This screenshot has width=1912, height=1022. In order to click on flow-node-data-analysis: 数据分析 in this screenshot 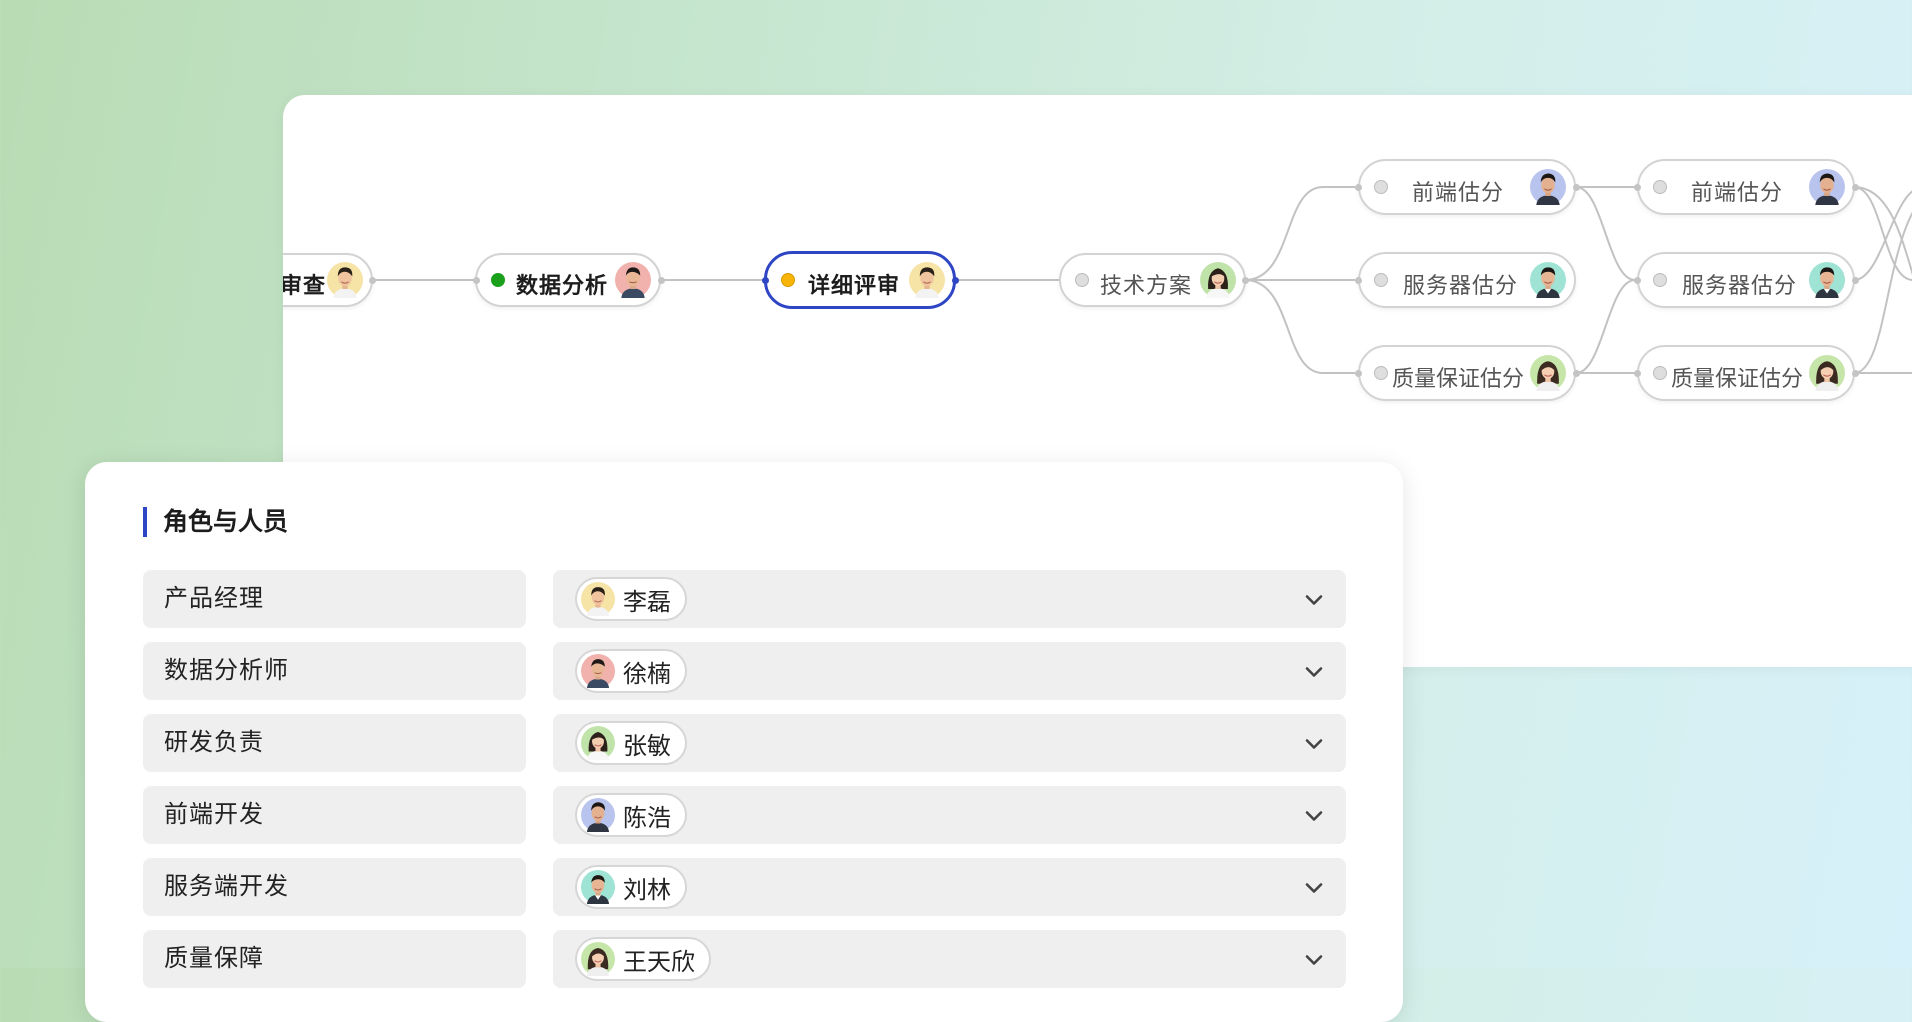, I will do `click(568, 280)`.